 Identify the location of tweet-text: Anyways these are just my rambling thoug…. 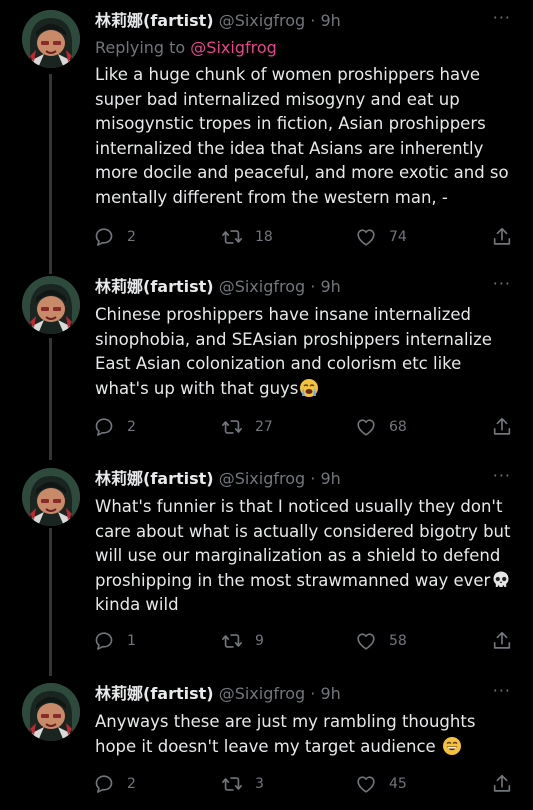
(305, 734).